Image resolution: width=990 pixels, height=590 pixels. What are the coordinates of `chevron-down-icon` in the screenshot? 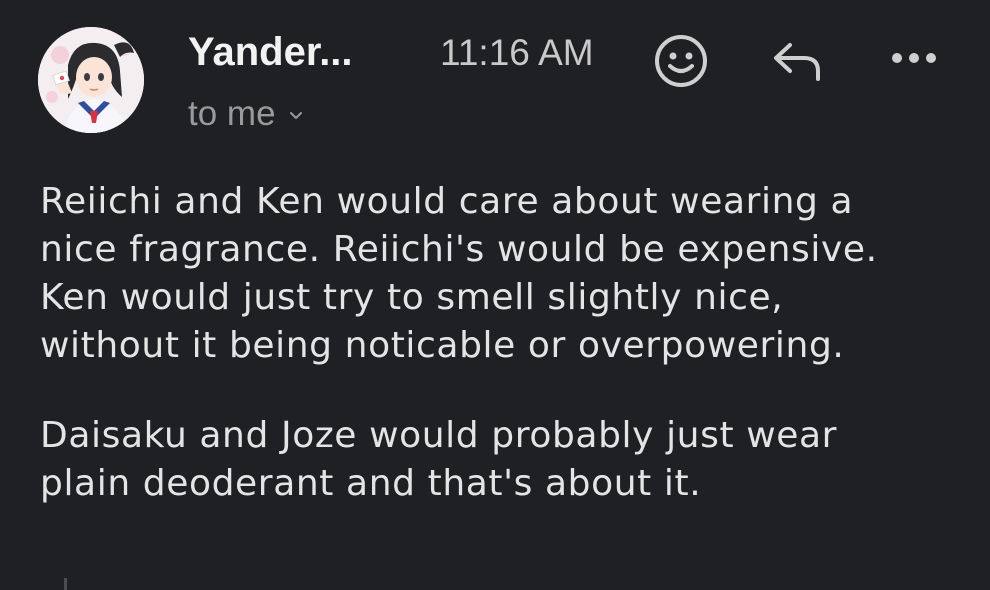 It's located at (295, 115).